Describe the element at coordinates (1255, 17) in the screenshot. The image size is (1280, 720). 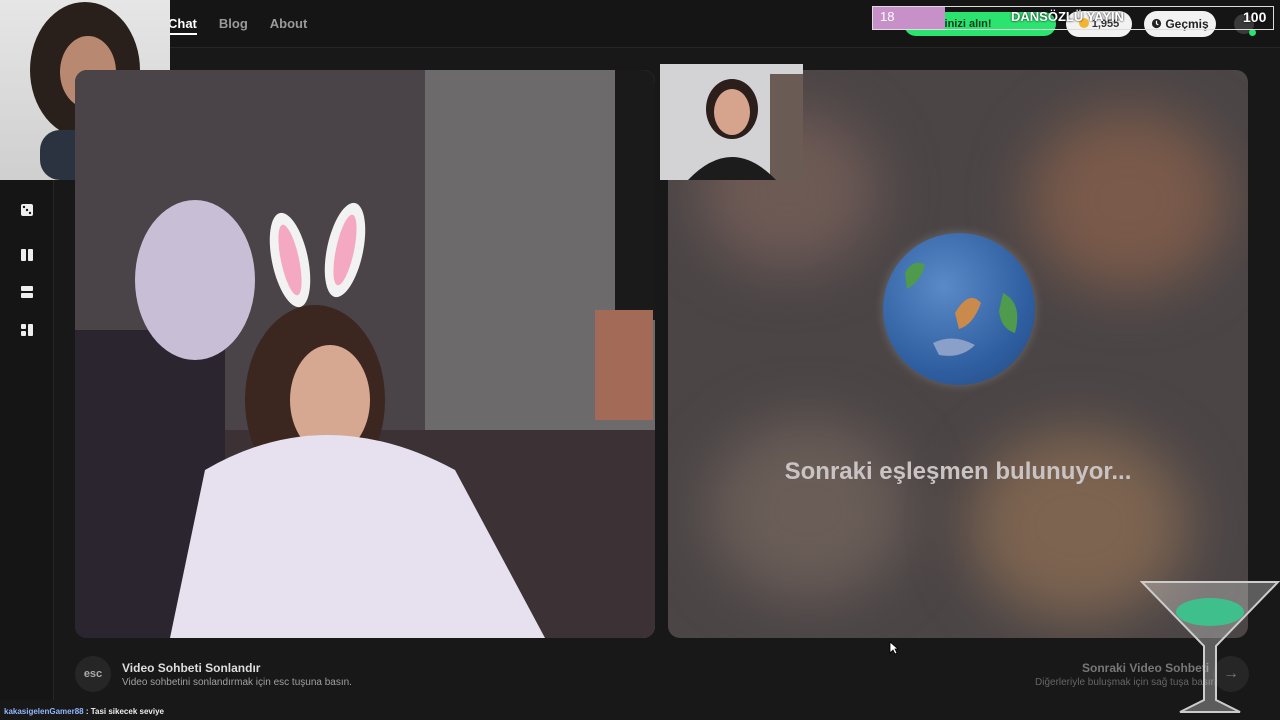
I see `stream-goal-target: 100` at that location.